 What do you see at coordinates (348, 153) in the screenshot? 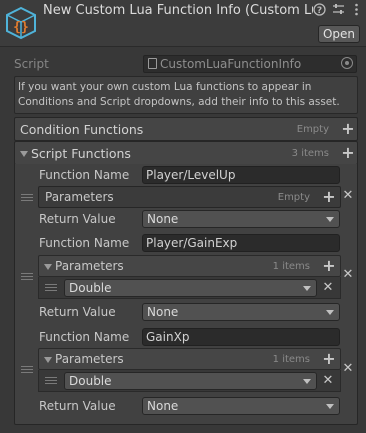
I see `add-script-function-icon: +` at bounding box center [348, 153].